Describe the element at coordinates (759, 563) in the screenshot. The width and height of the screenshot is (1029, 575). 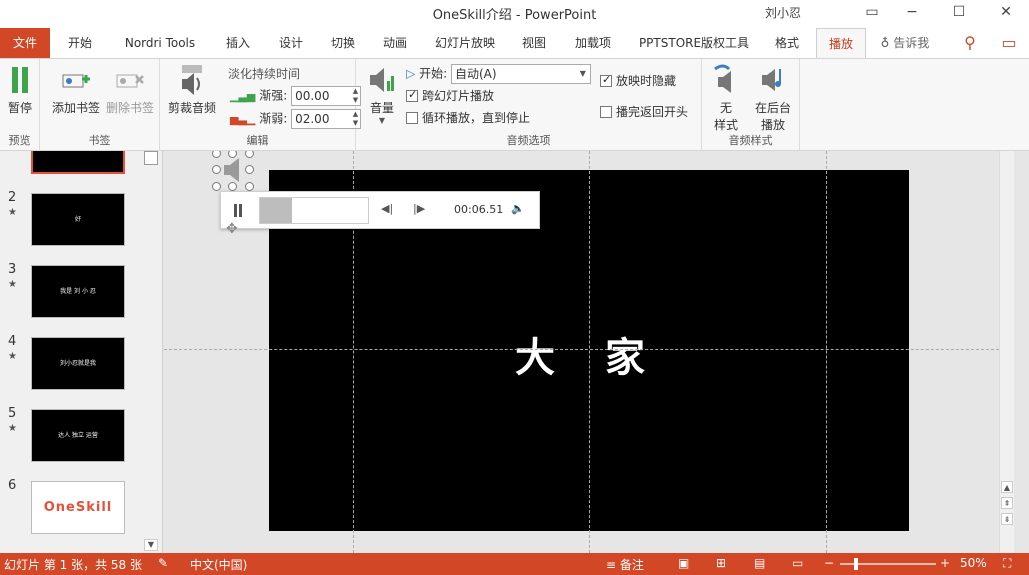
I see `reading-view-icon: ▤` at that location.